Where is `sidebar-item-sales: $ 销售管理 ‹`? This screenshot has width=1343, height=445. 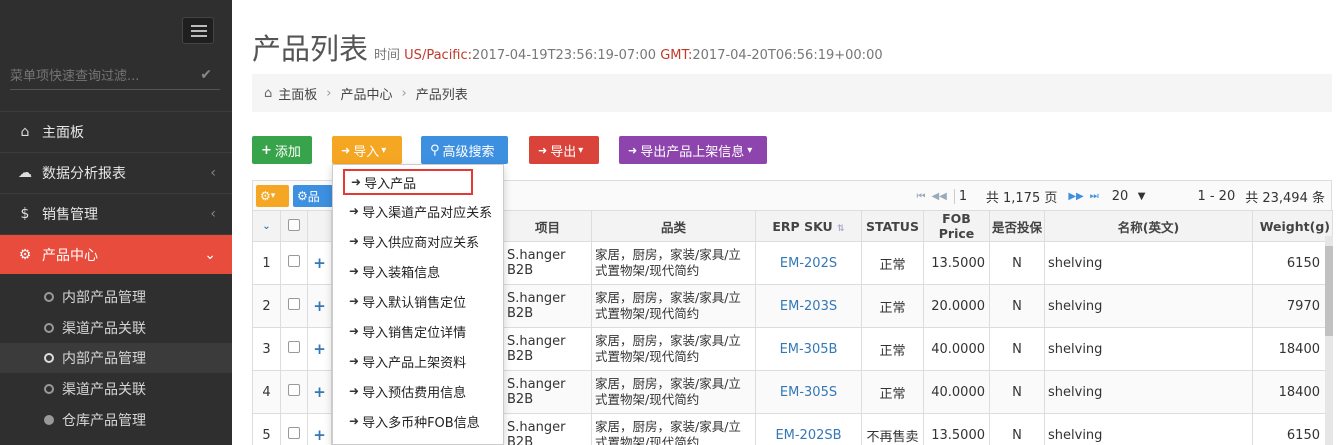
sidebar-item-sales: $ 销售管理 ‹ is located at coordinates (116, 213).